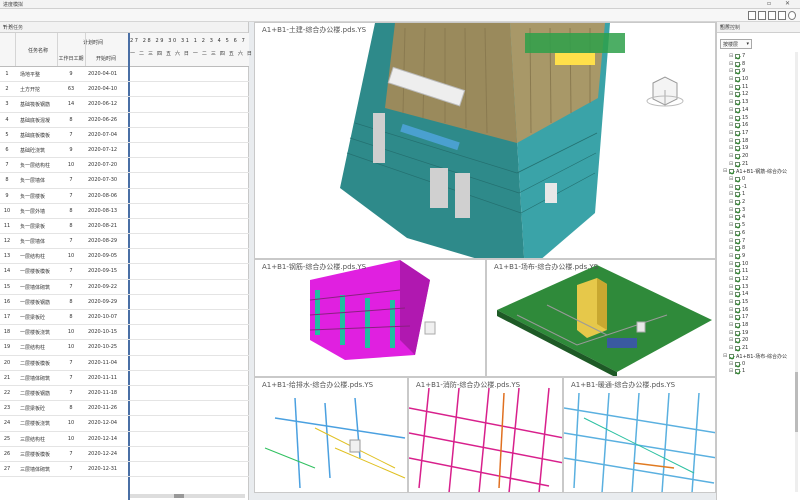 The image size is (800, 500). I want to click on table-row: 27 三层墙体砌筑 7 2020-12-31, so click(124, 470).